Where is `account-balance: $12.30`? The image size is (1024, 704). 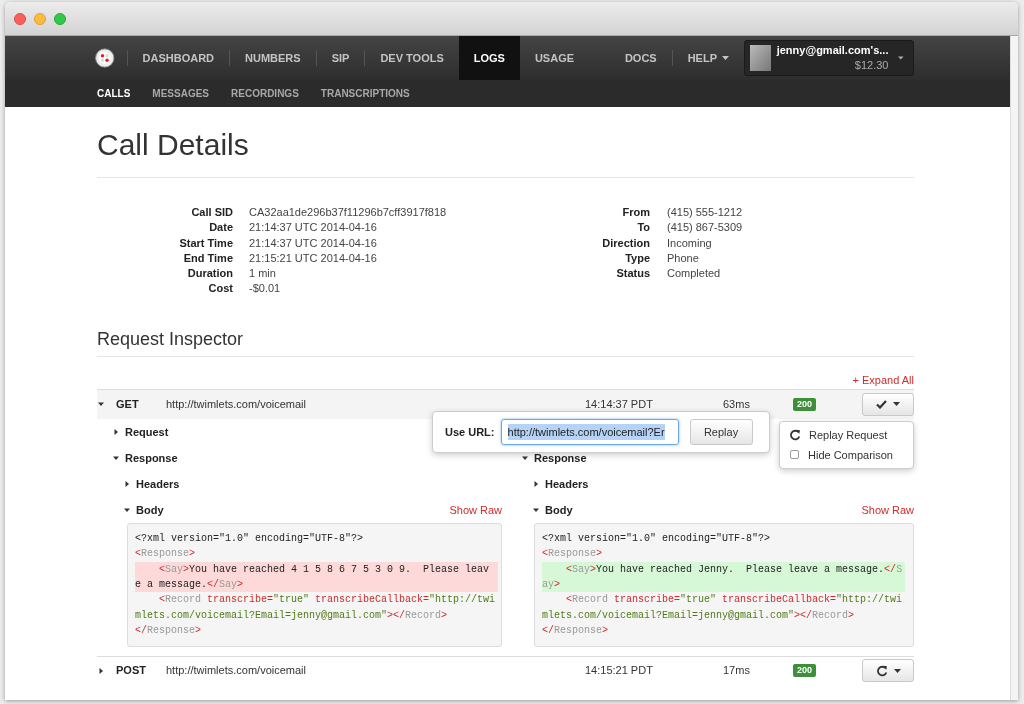 account-balance: $12.30 is located at coordinates (871, 65).